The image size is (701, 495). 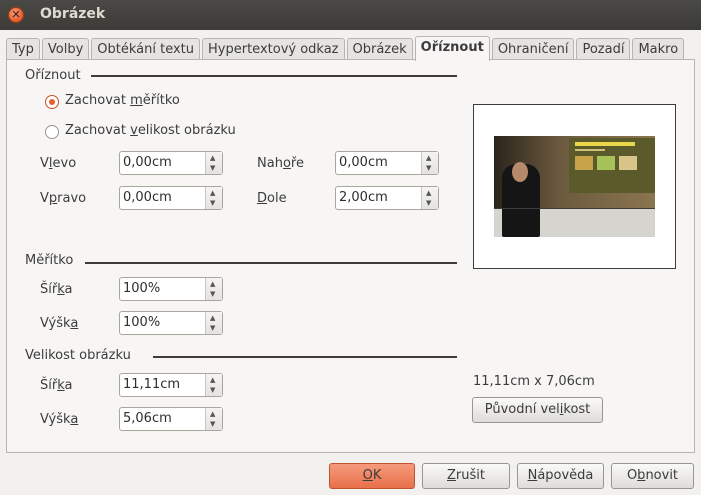 What do you see at coordinates (272, 198) in the screenshot?
I see `bottom-label: Dole` at bounding box center [272, 198].